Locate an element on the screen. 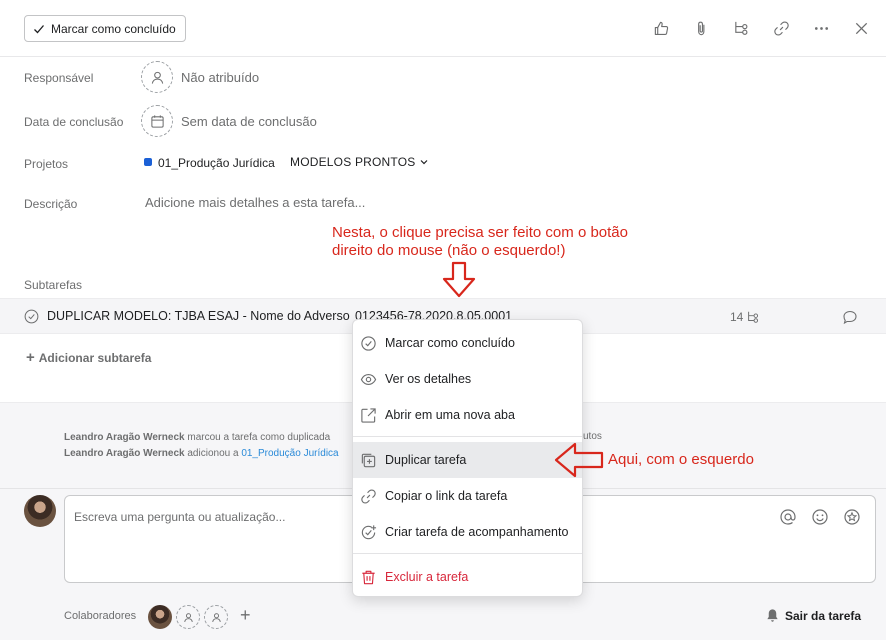 This screenshot has height=640, width=886. activity-project-link: 01_Produção Jurídica is located at coordinates (289, 453).